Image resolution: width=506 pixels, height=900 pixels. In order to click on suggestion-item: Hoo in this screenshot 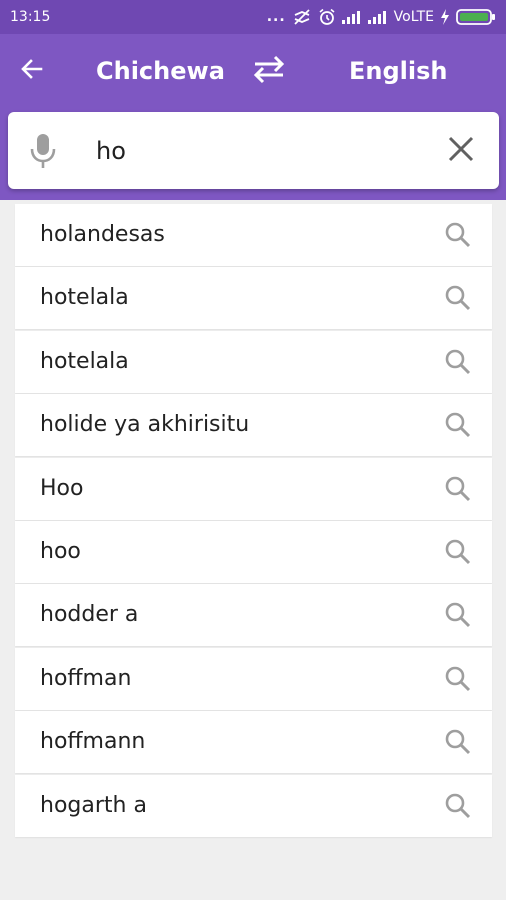, I will do `click(253, 488)`.